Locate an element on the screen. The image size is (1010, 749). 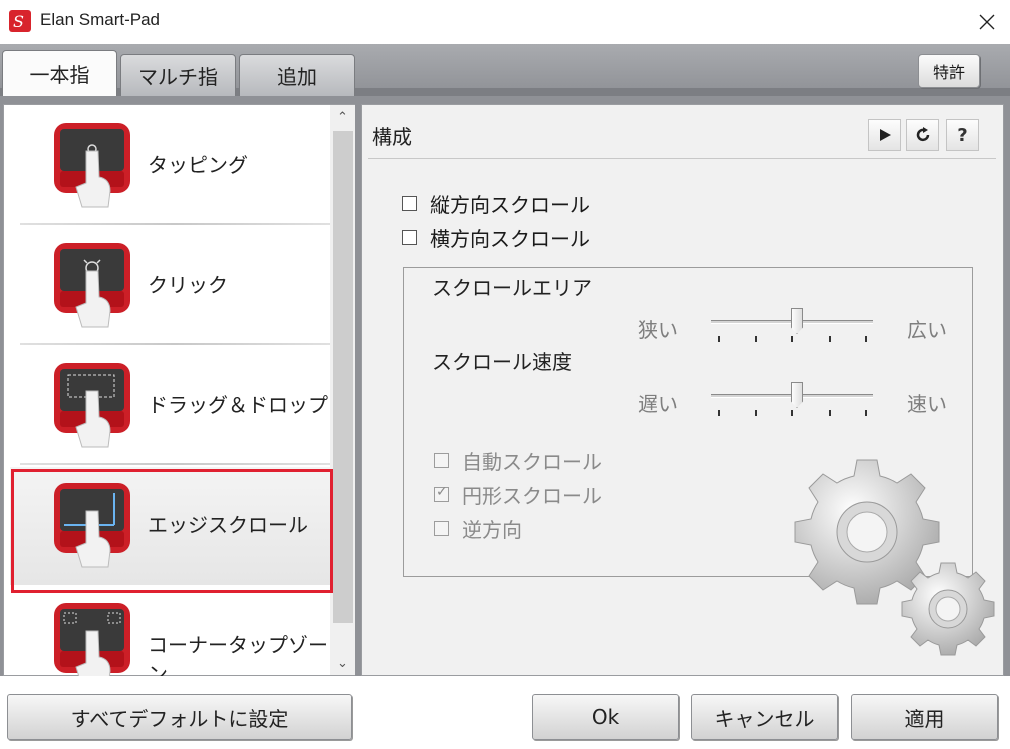
drag-drop-gesture-icon is located at coordinates (92, 405).